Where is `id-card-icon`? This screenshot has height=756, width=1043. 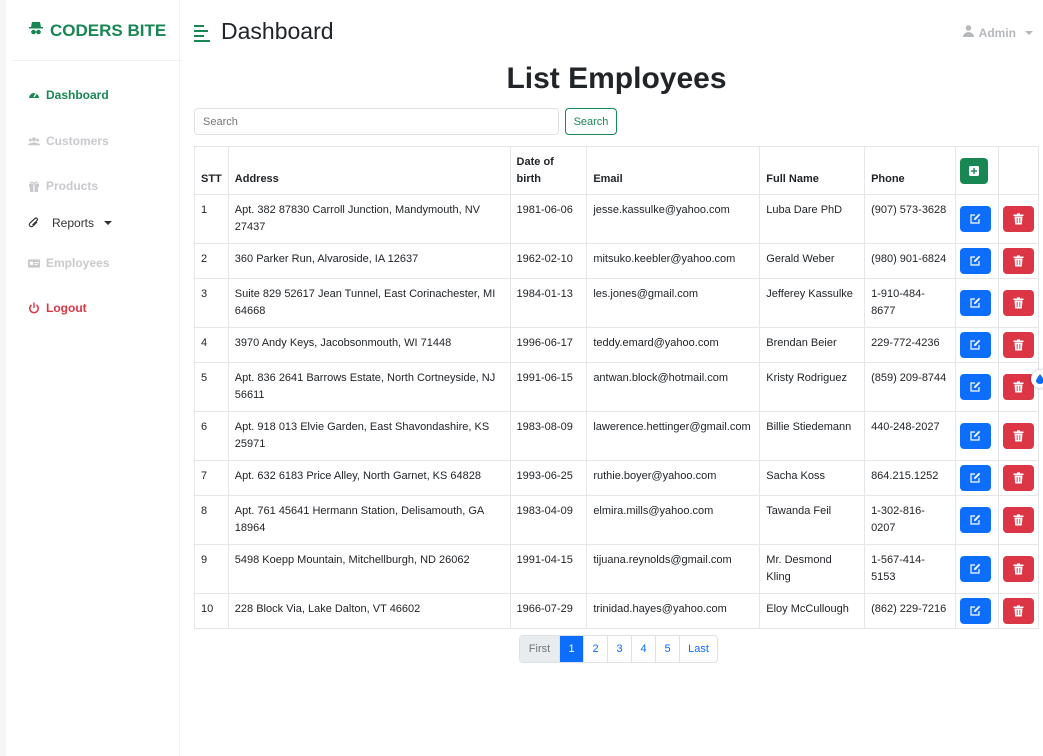
id-card-icon is located at coordinates (34, 263).